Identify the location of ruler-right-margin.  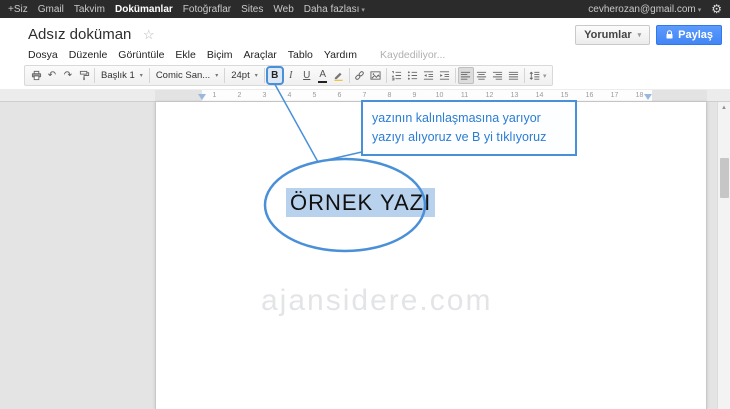
(679, 95).